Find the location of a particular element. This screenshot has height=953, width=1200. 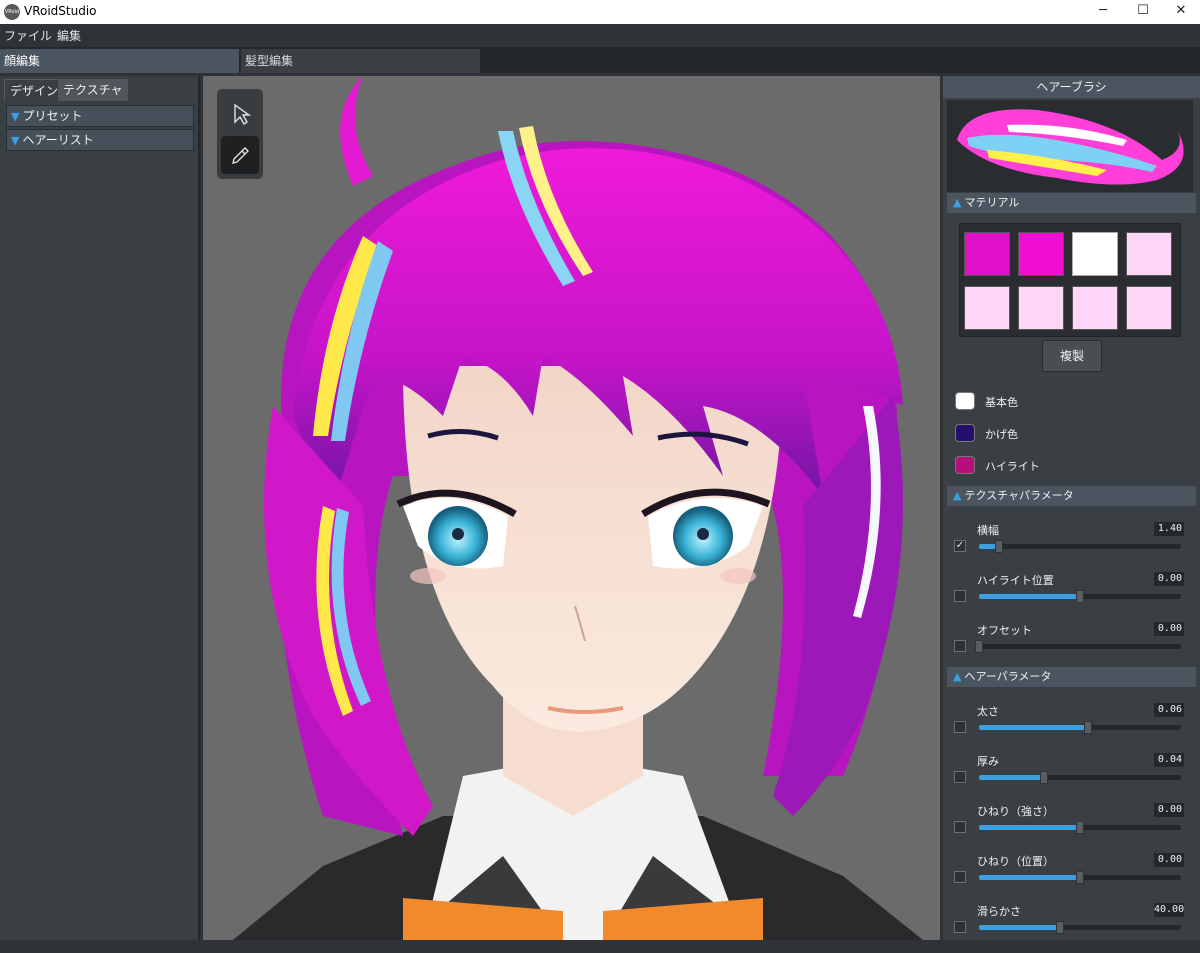

select-tool-button is located at coordinates (240, 113).